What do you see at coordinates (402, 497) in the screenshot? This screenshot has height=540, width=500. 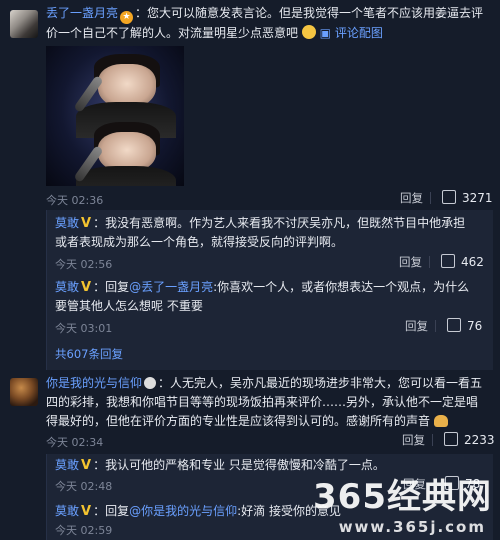 I see `site-watermark-logo: 365经典网` at bounding box center [402, 497].